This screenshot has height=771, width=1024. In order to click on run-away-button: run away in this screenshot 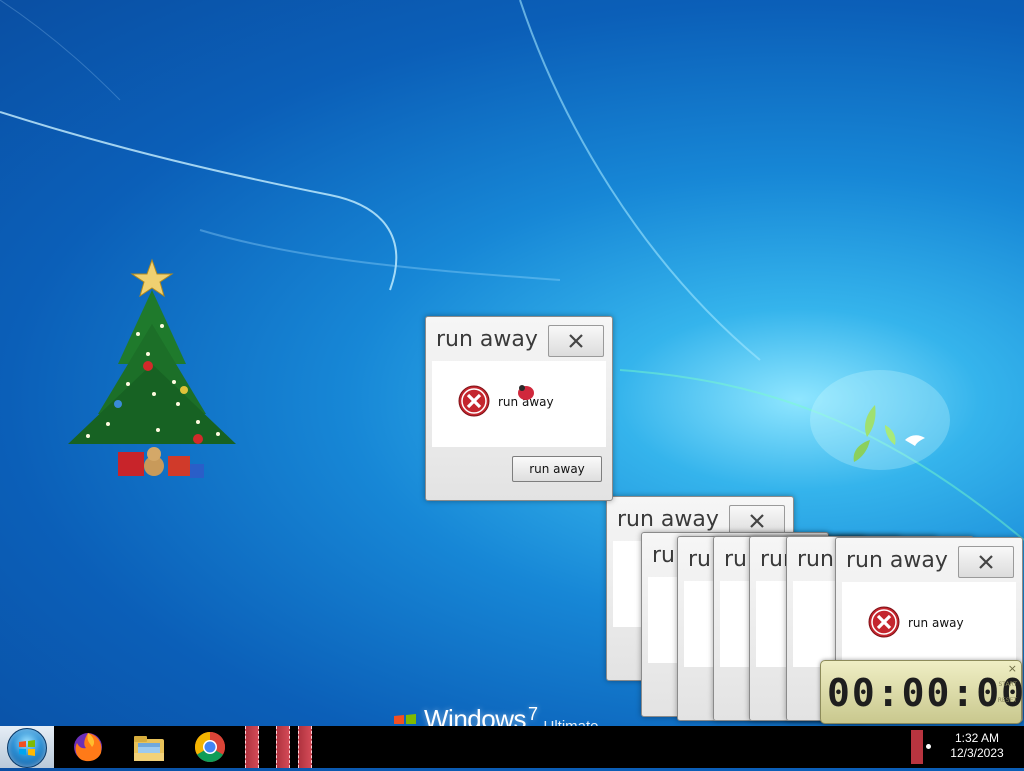, I will do `click(557, 469)`.